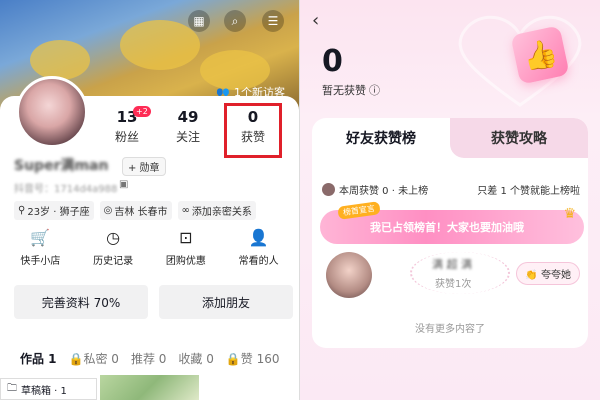  What do you see at coordinates (40, 261) in the screenshot?
I see `service-label: 快手小店` at bounding box center [40, 261].